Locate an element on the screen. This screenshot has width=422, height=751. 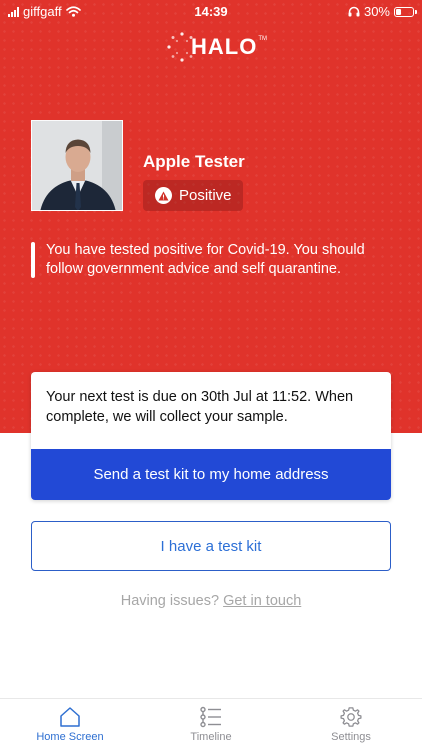
send-test-kit-button: Send a test kit to my home address is located at coordinates (211, 474).